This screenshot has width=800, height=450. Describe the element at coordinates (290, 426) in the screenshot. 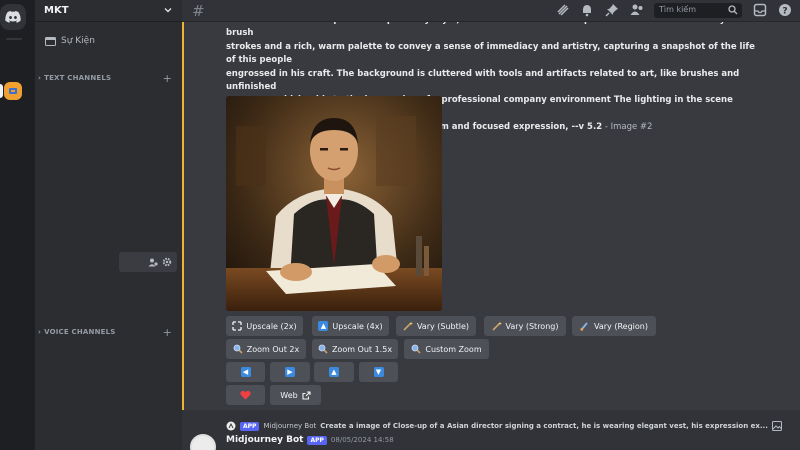

I see `reply-author: Midjourney Bot` at that location.